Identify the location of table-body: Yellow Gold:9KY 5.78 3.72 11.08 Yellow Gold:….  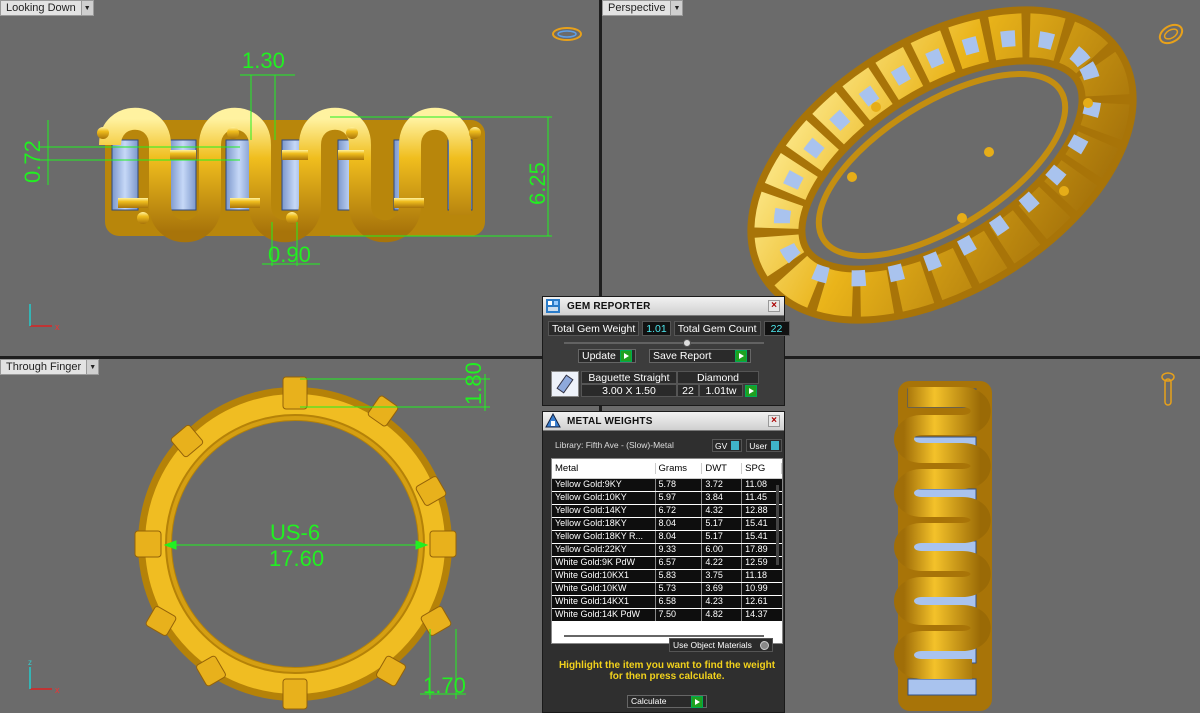
(667, 550).